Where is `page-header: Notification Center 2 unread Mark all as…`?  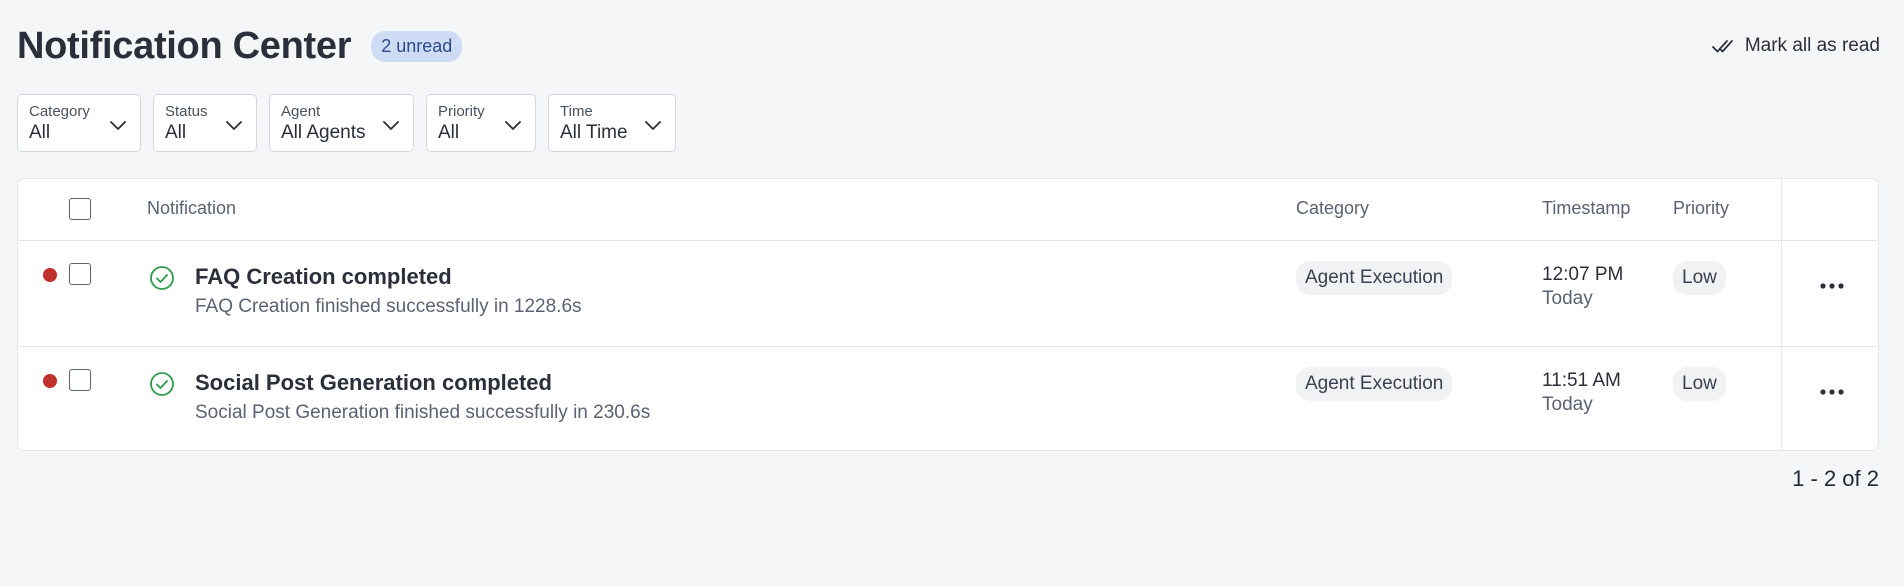 page-header: Notification Center 2 unread Mark all as… is located at coordinates (952, 46).